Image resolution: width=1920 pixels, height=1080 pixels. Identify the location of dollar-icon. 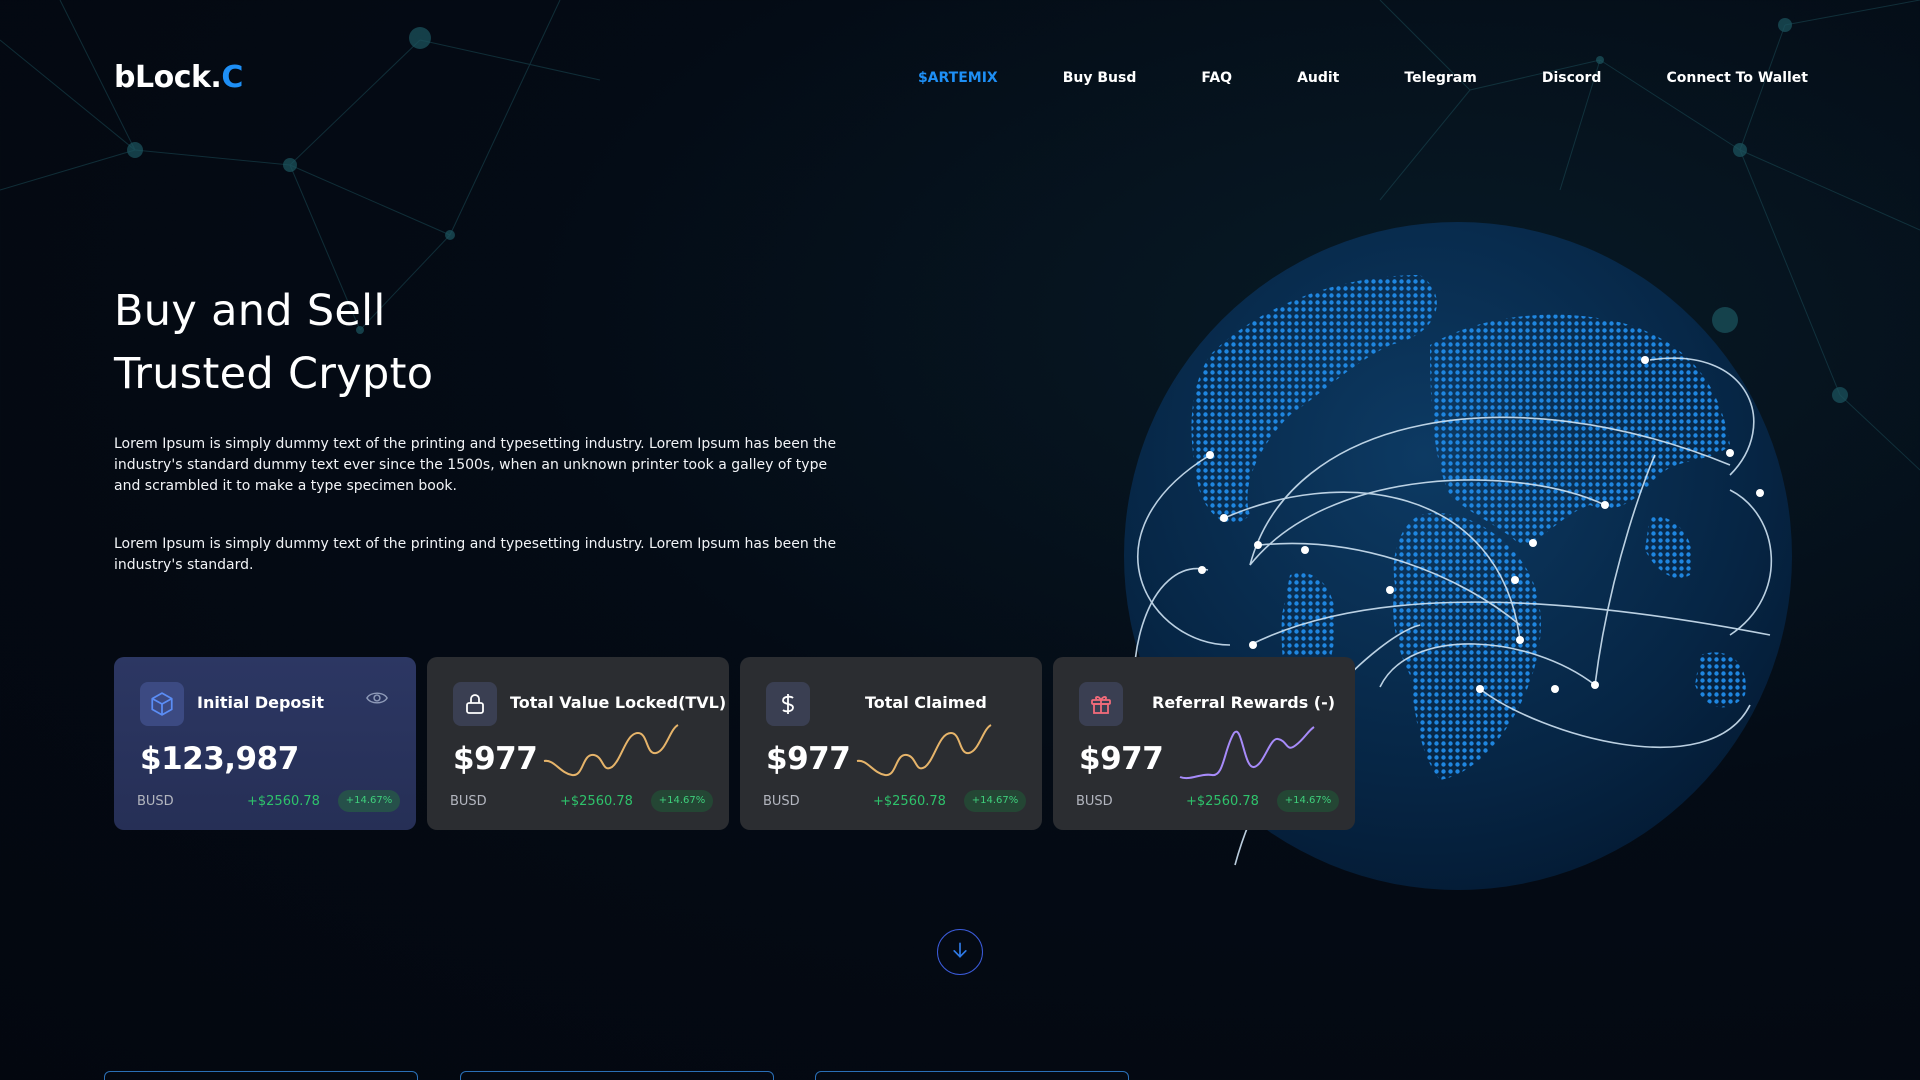
(788, 704).